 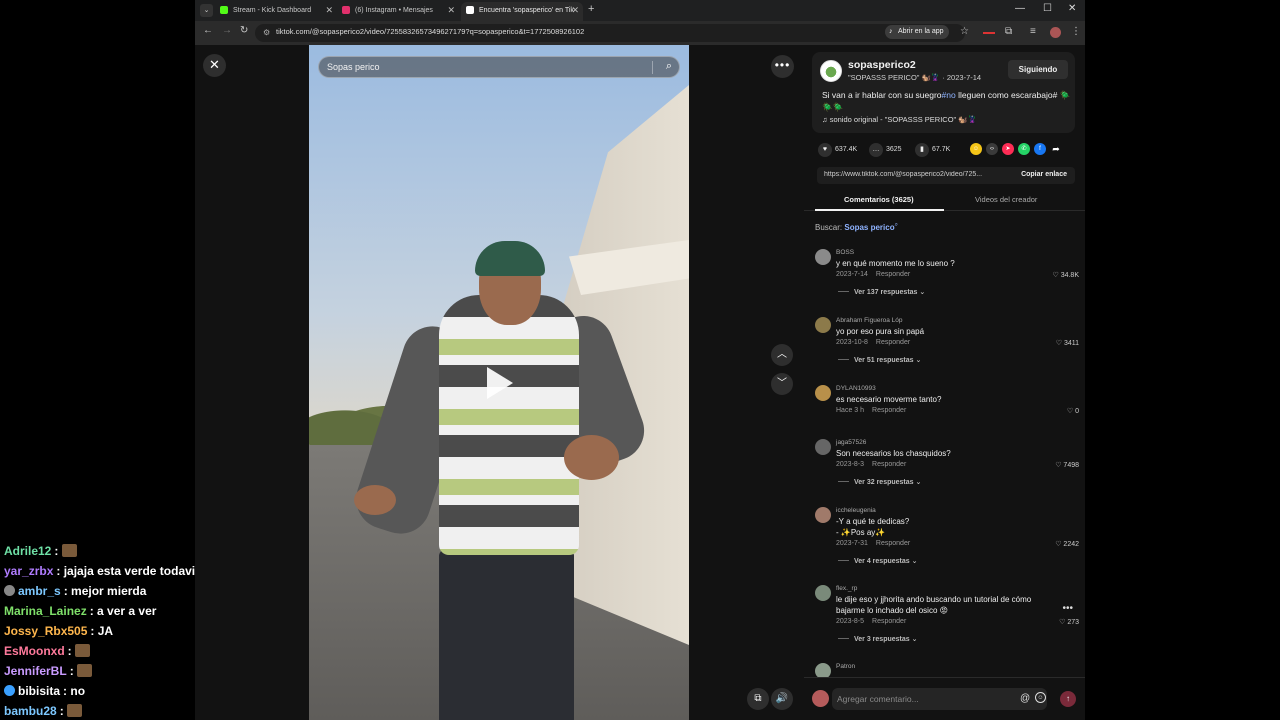 What do you see at coordinates (39, 591) in the screenshot?
I see `chat-username: ambr_s` at bounding box center [39, 591].